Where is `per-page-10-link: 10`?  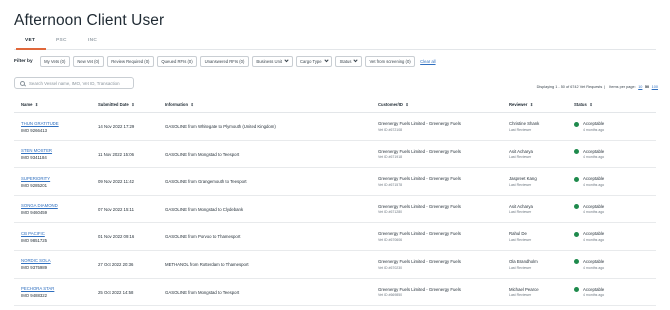 per-page-10-link: 10 is located at coordinates (640, 87).